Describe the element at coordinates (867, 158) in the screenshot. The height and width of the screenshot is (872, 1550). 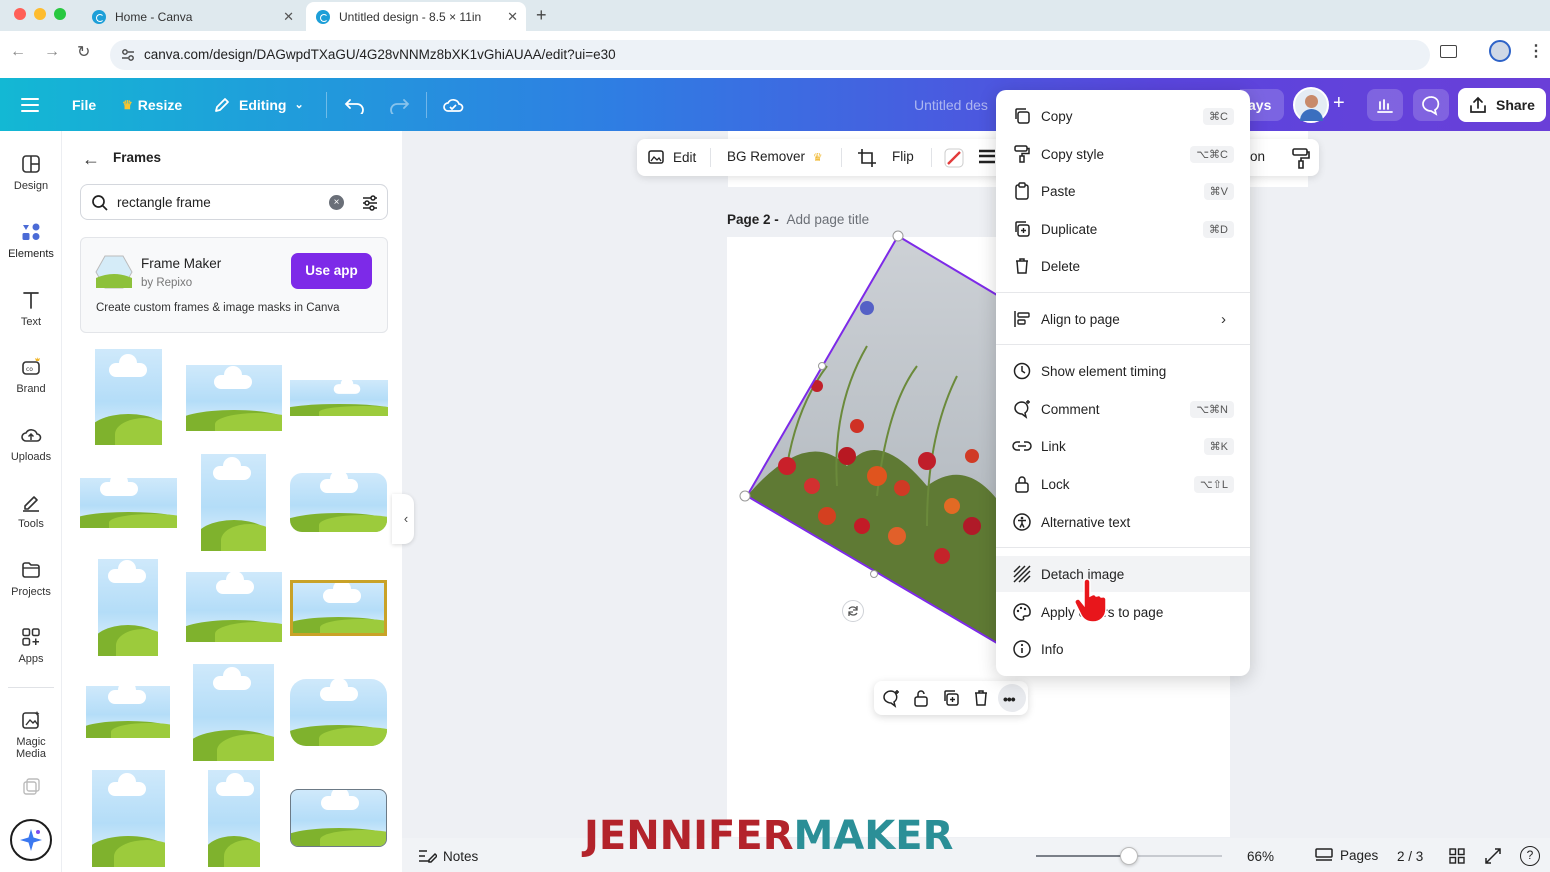
I see `crop-icon` at that location.